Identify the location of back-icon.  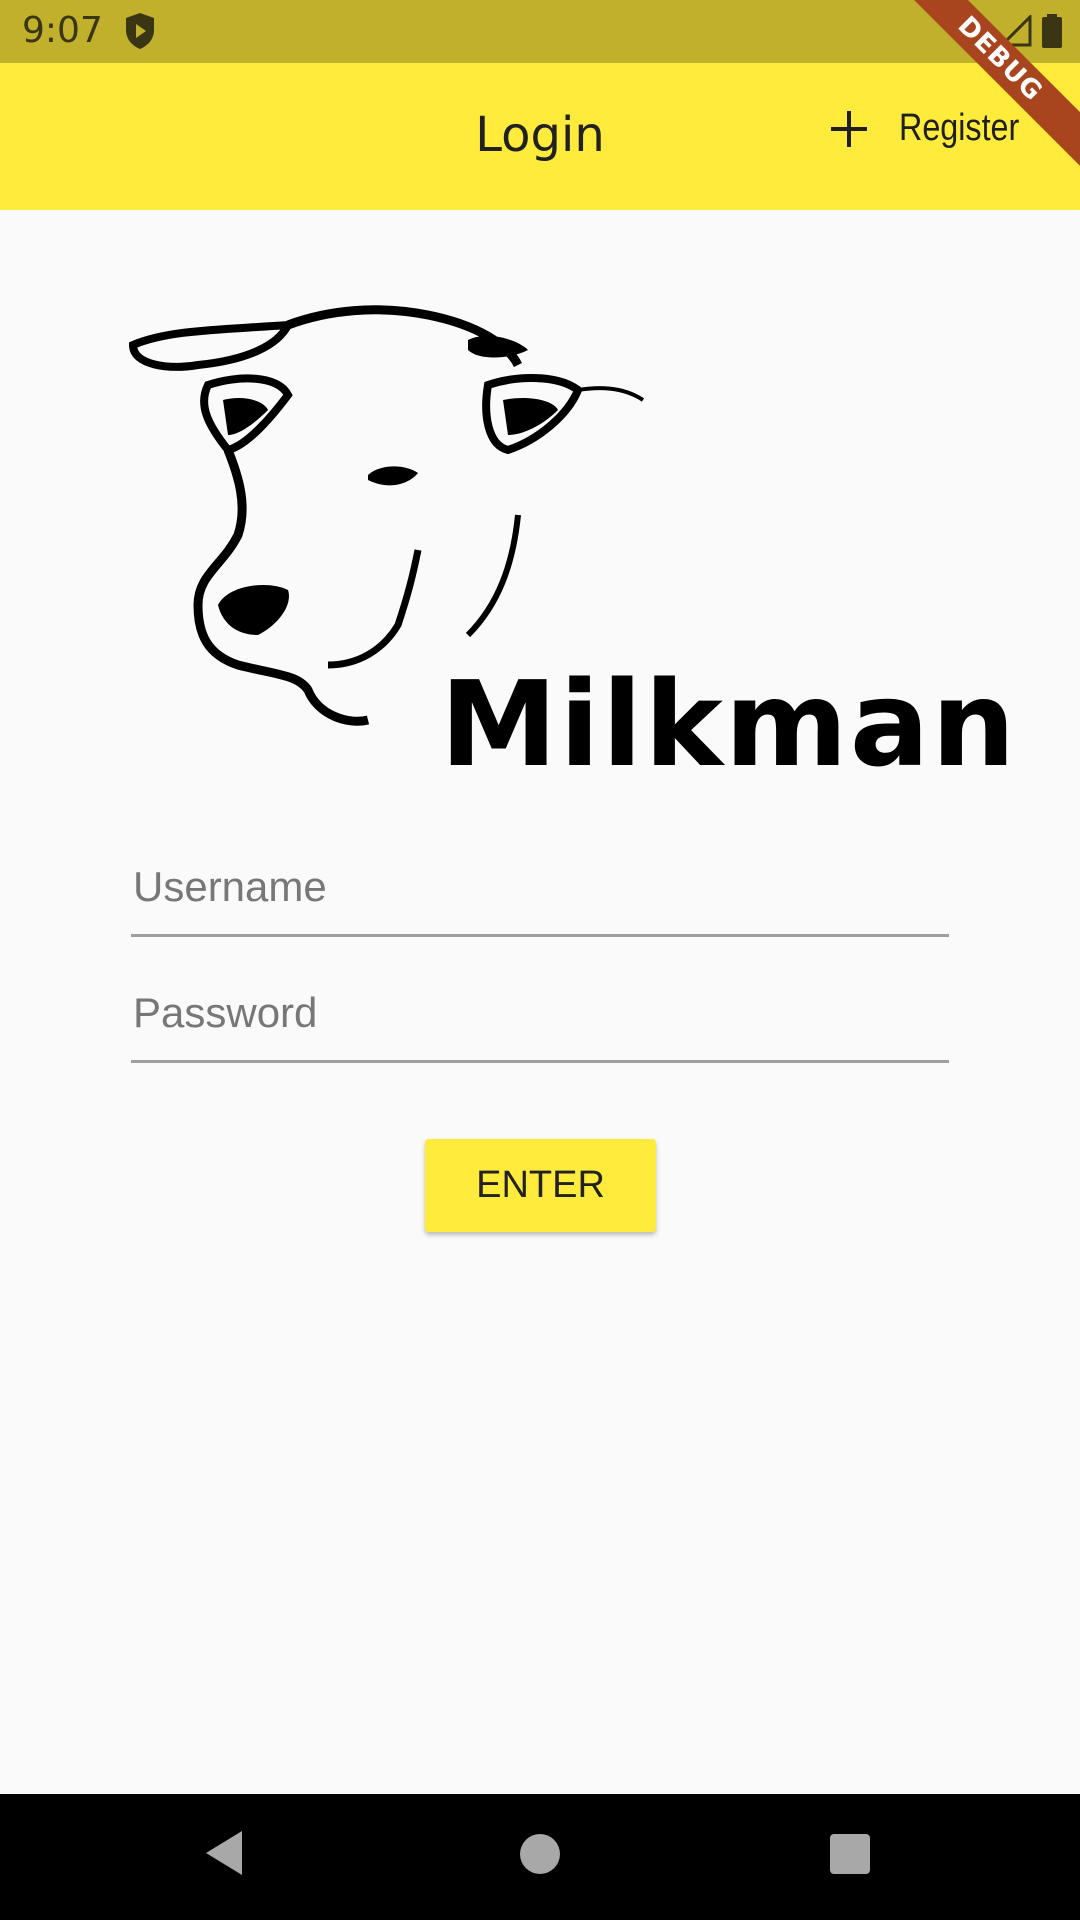
(224, 1853).